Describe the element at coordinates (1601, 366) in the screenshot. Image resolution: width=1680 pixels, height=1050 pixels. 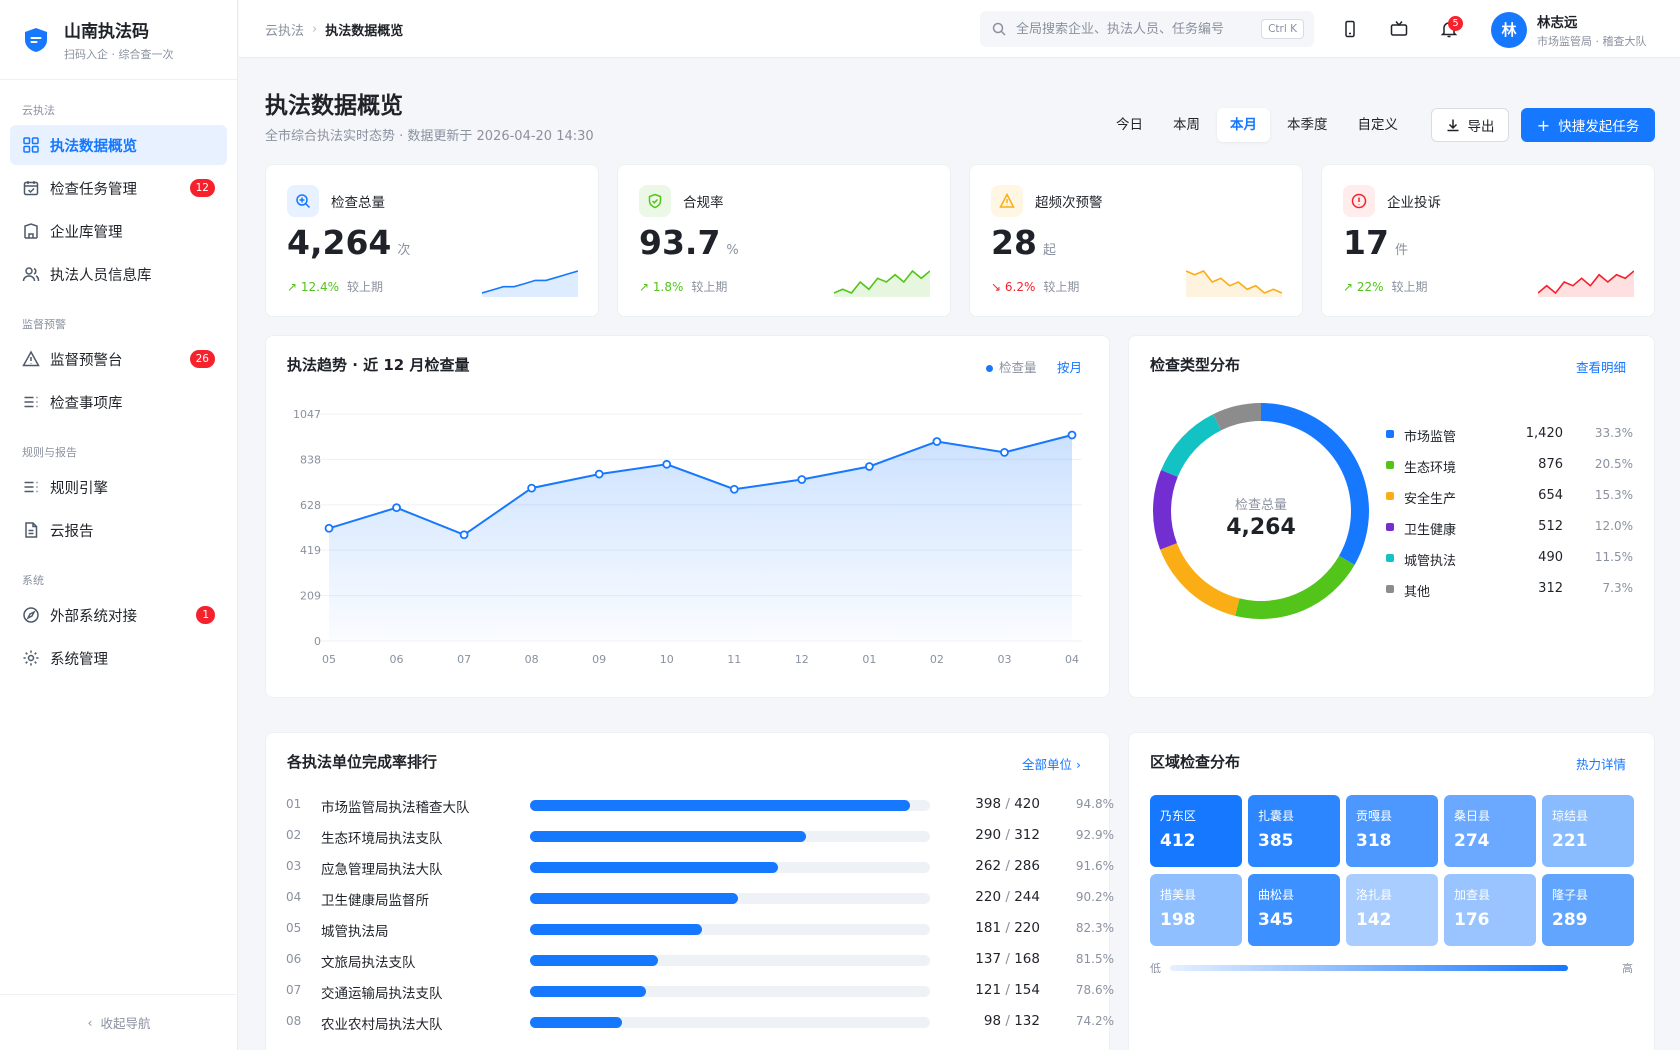
I see `view-detail-link: 查看明细` at that location.